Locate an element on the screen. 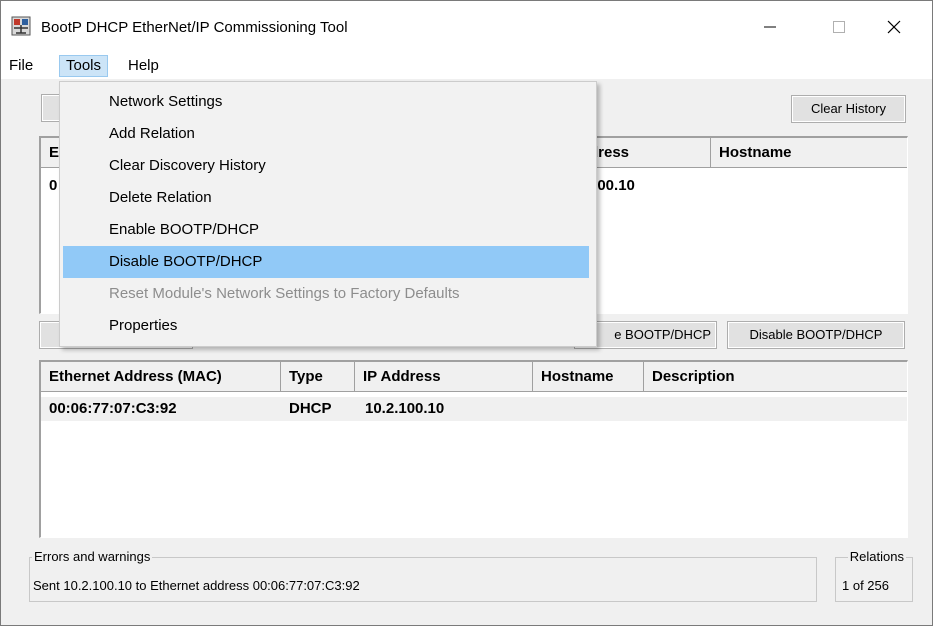 This screenshot has width=933, height=626. menu-item-enable-bootp: Enable BOOTP/DHCP is located at coordinates (326, 230).